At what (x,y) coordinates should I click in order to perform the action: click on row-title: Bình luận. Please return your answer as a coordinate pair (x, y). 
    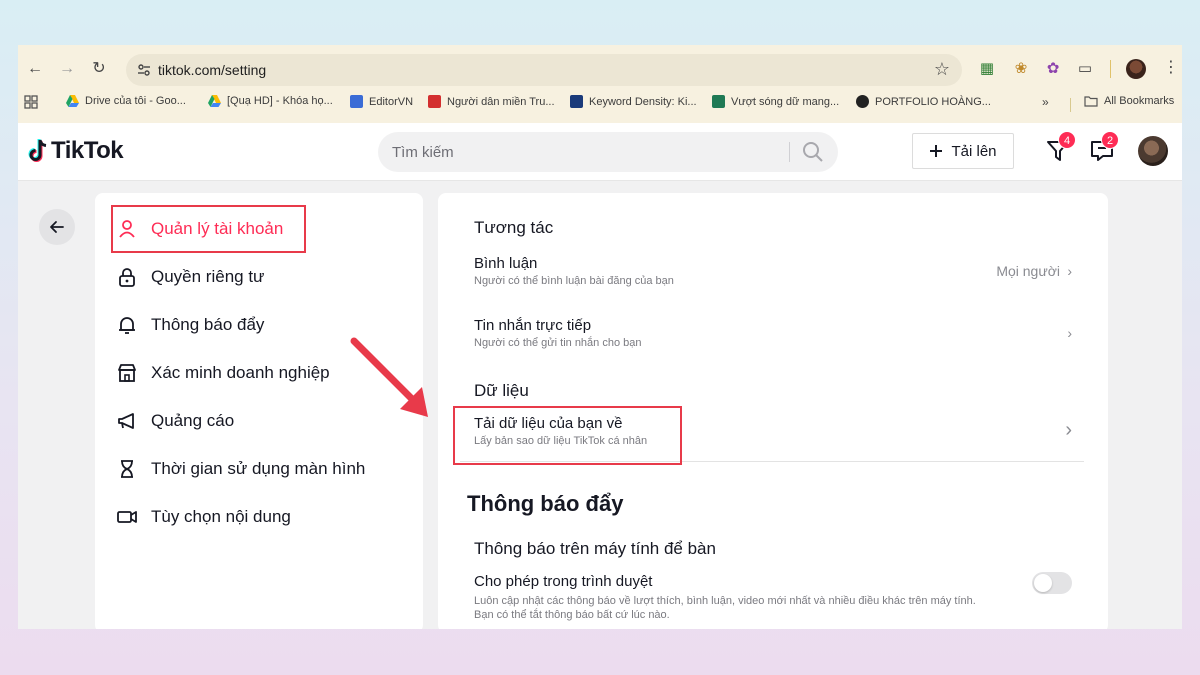
    Looking at the image, I should click on (506, 263).